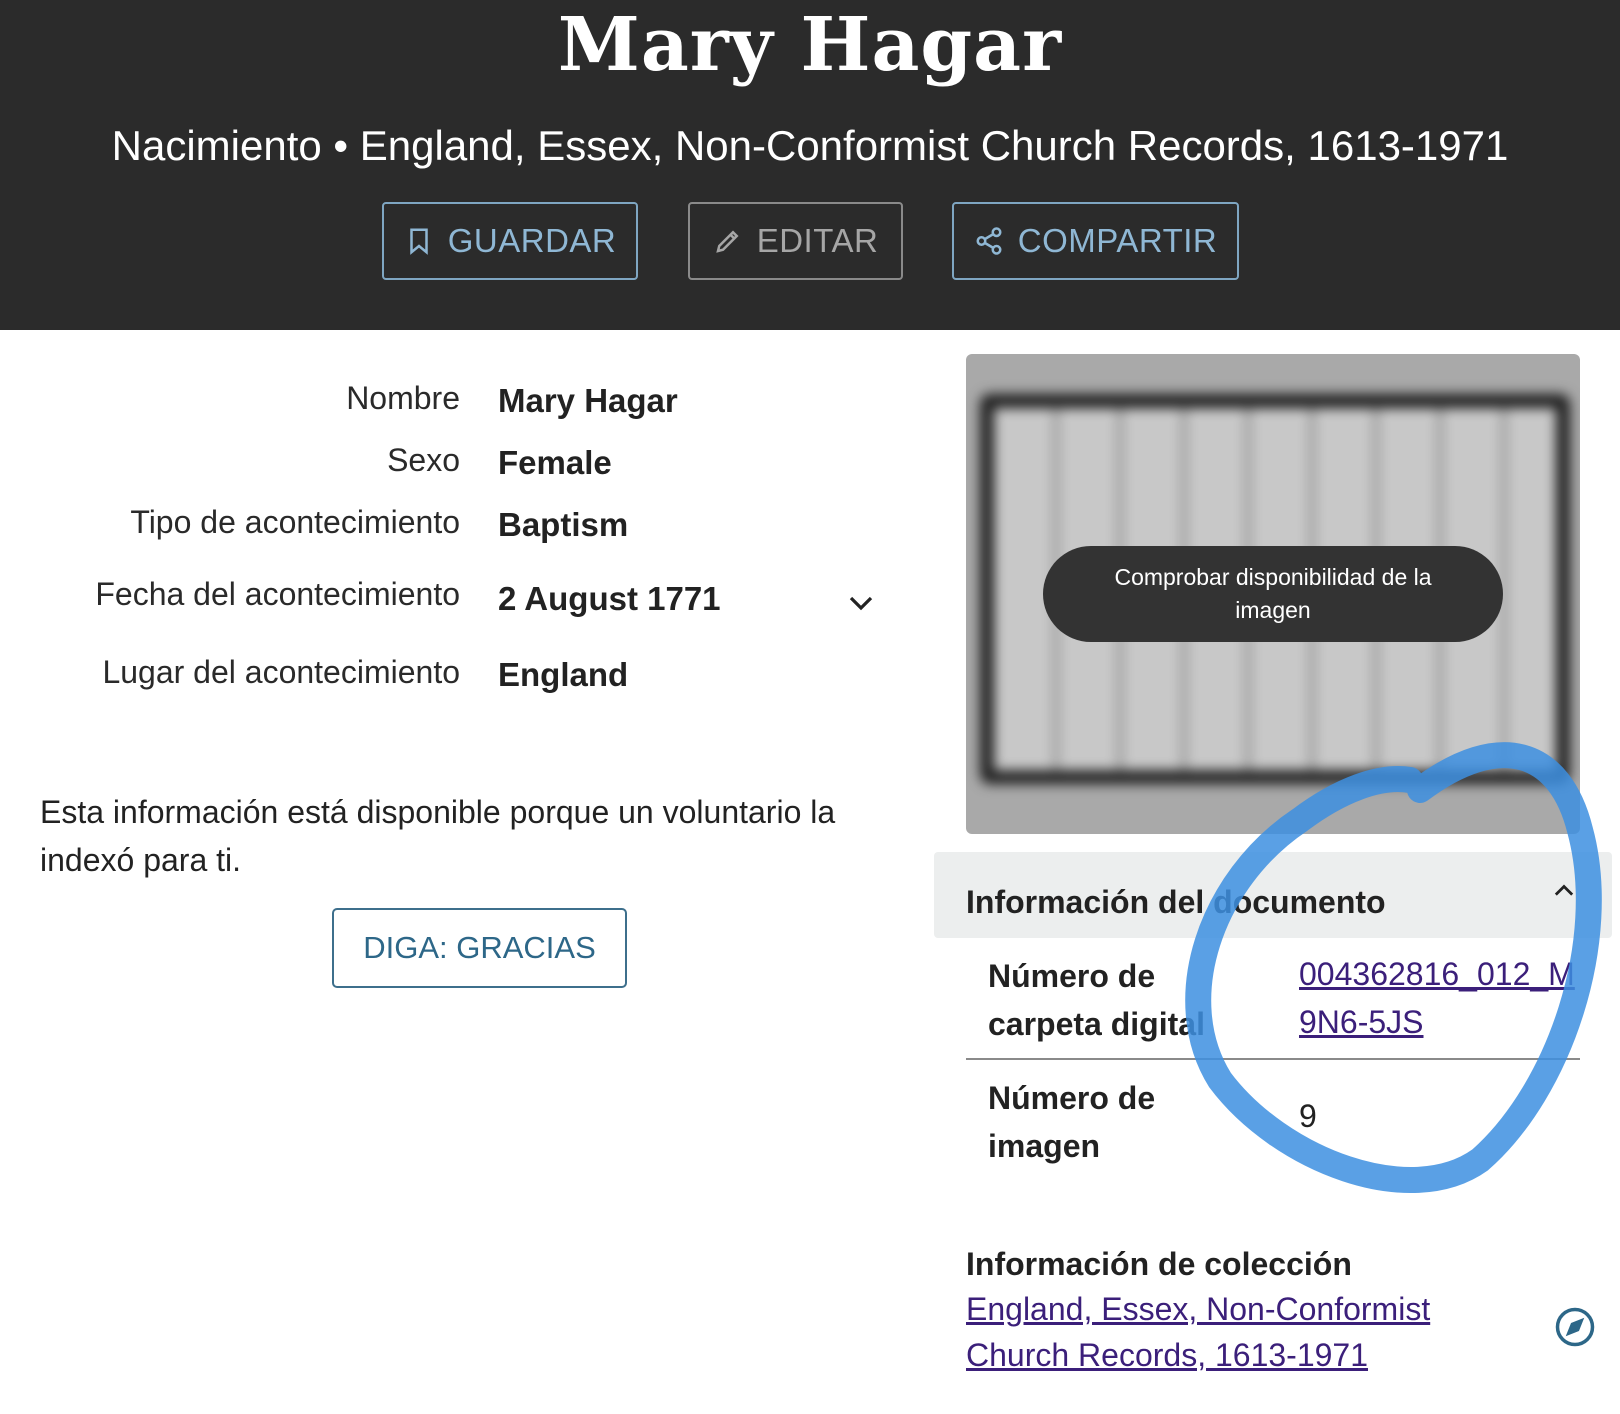  Describe the element at coordinates (277, 594) in the screenshot. I see `event-date-label: Fecha del acontecimiento` at that location.